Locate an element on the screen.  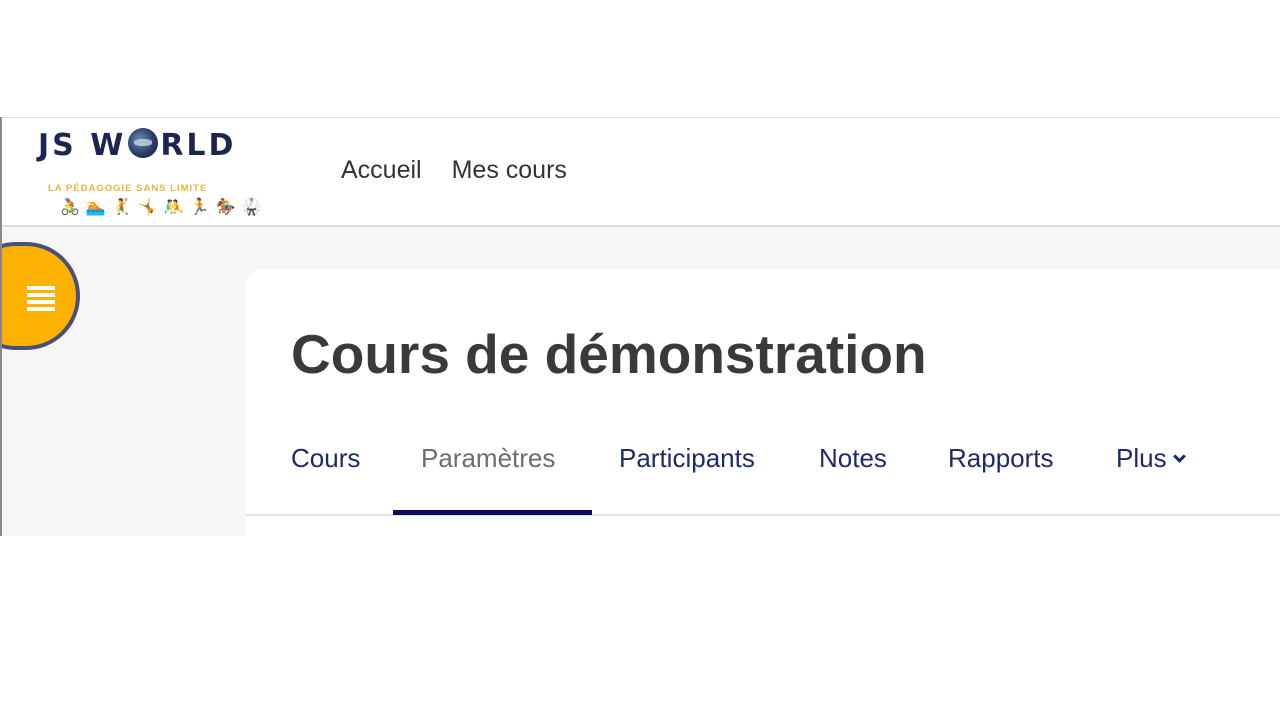
gymnast-icon: 🤸 is located at coordinates (147, 207).